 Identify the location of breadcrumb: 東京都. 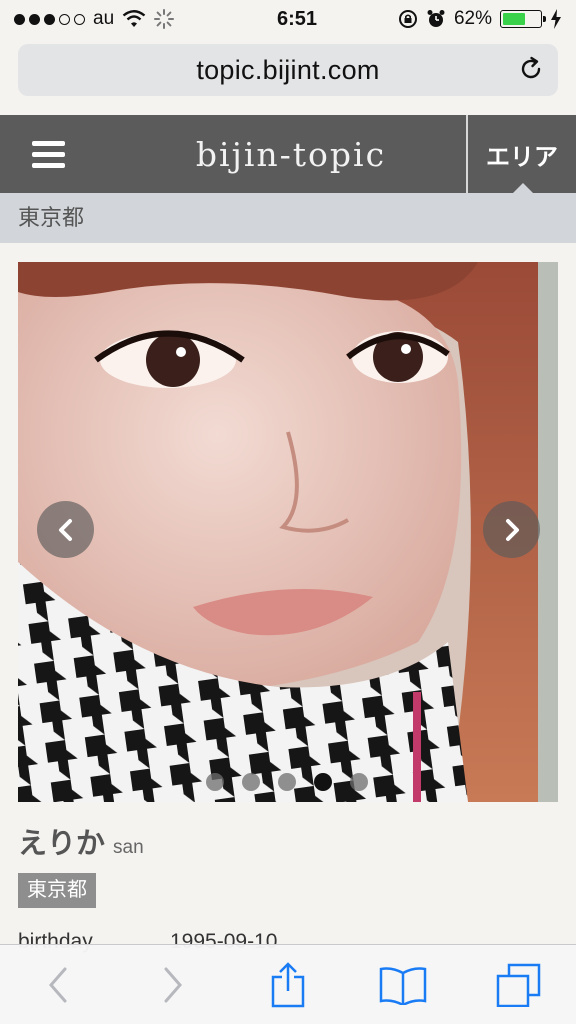
(288, 218).